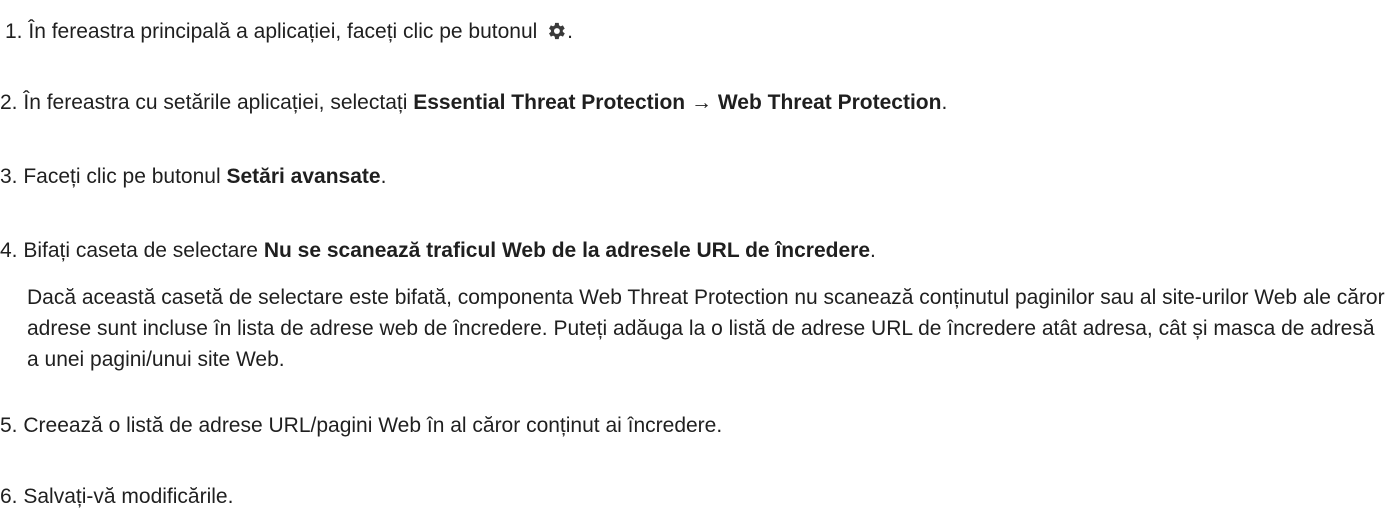 Image resolution: width=1395 pixels, height=532 pixels. Describe the element at coordinates (14, 31) in the screenshot. I see `step-number: 1.` at that location.